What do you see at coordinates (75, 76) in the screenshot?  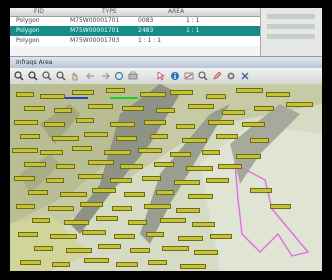 I see `pan-icon` at bounding box center [75, 76].